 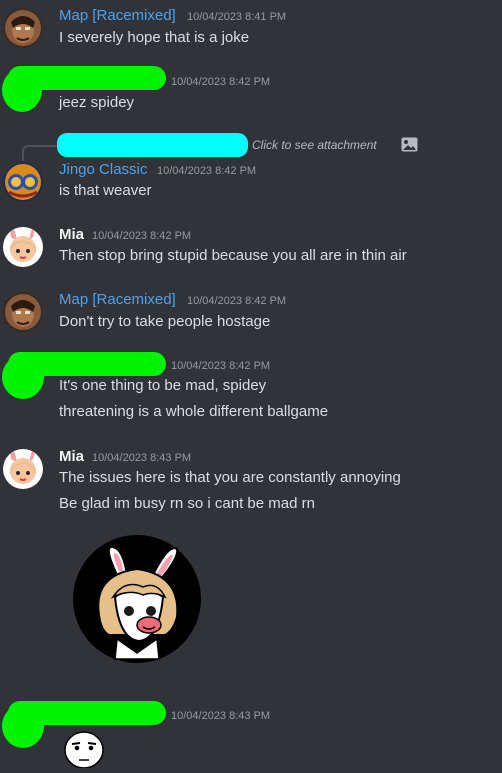 What do you see at coordinates (187, 503) in the screenshot?
I see `message-text: Be glad im busy rn so i cant be mad rn` at bounding box center [187, 503].